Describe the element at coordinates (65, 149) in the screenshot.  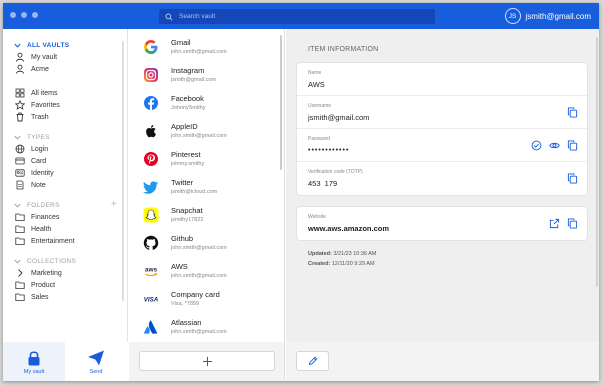
I see `sidebar-item-login: Login` at that location.